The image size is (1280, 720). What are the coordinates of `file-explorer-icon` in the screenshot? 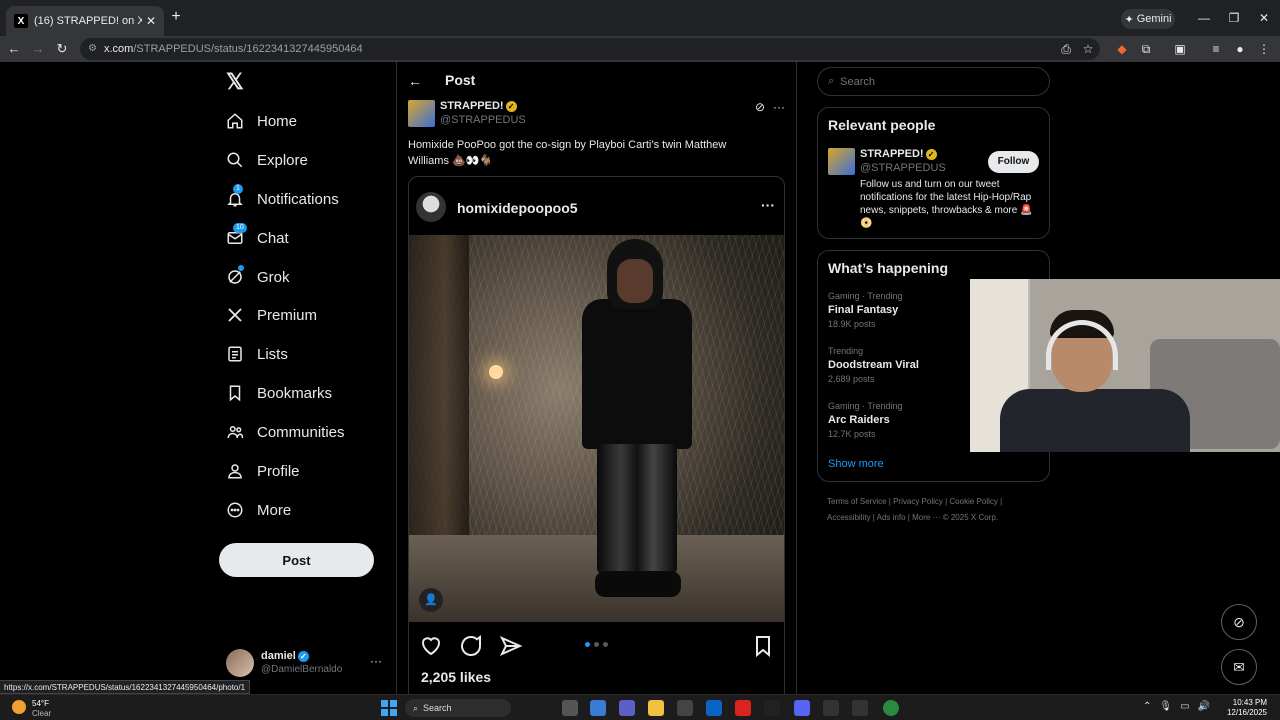 It's located at (656, 708).